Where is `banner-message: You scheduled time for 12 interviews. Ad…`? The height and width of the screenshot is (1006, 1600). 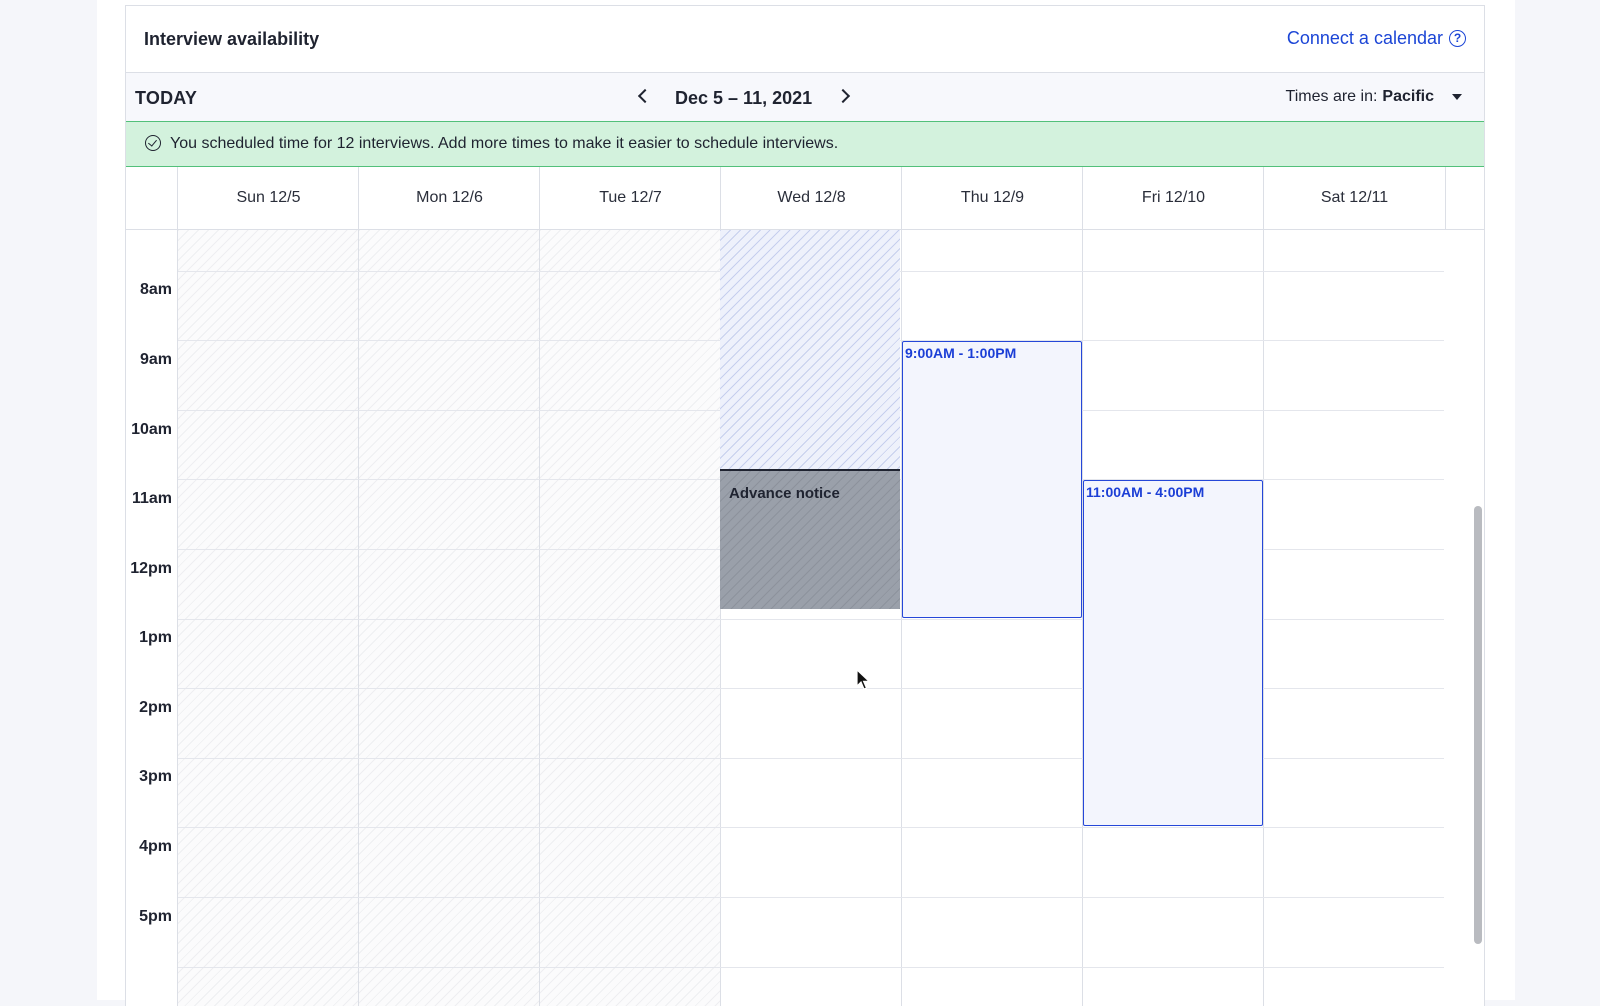
banner-message: You scheduled time for 12 interviews. Ad… is located at coordinates (504, 143).